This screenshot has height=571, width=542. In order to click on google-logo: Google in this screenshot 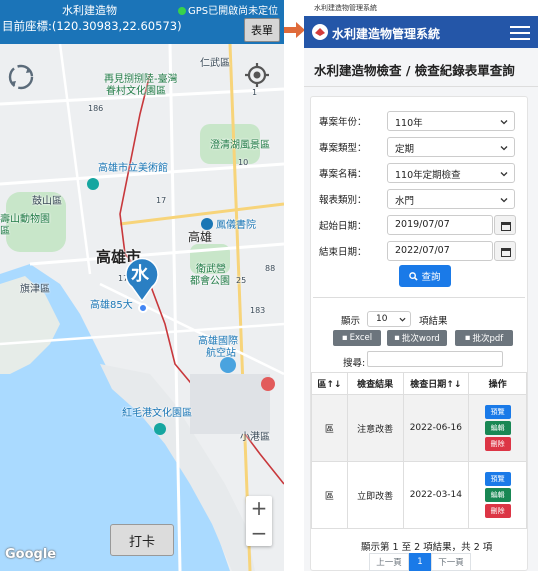, I will do `click(31, 554)`.